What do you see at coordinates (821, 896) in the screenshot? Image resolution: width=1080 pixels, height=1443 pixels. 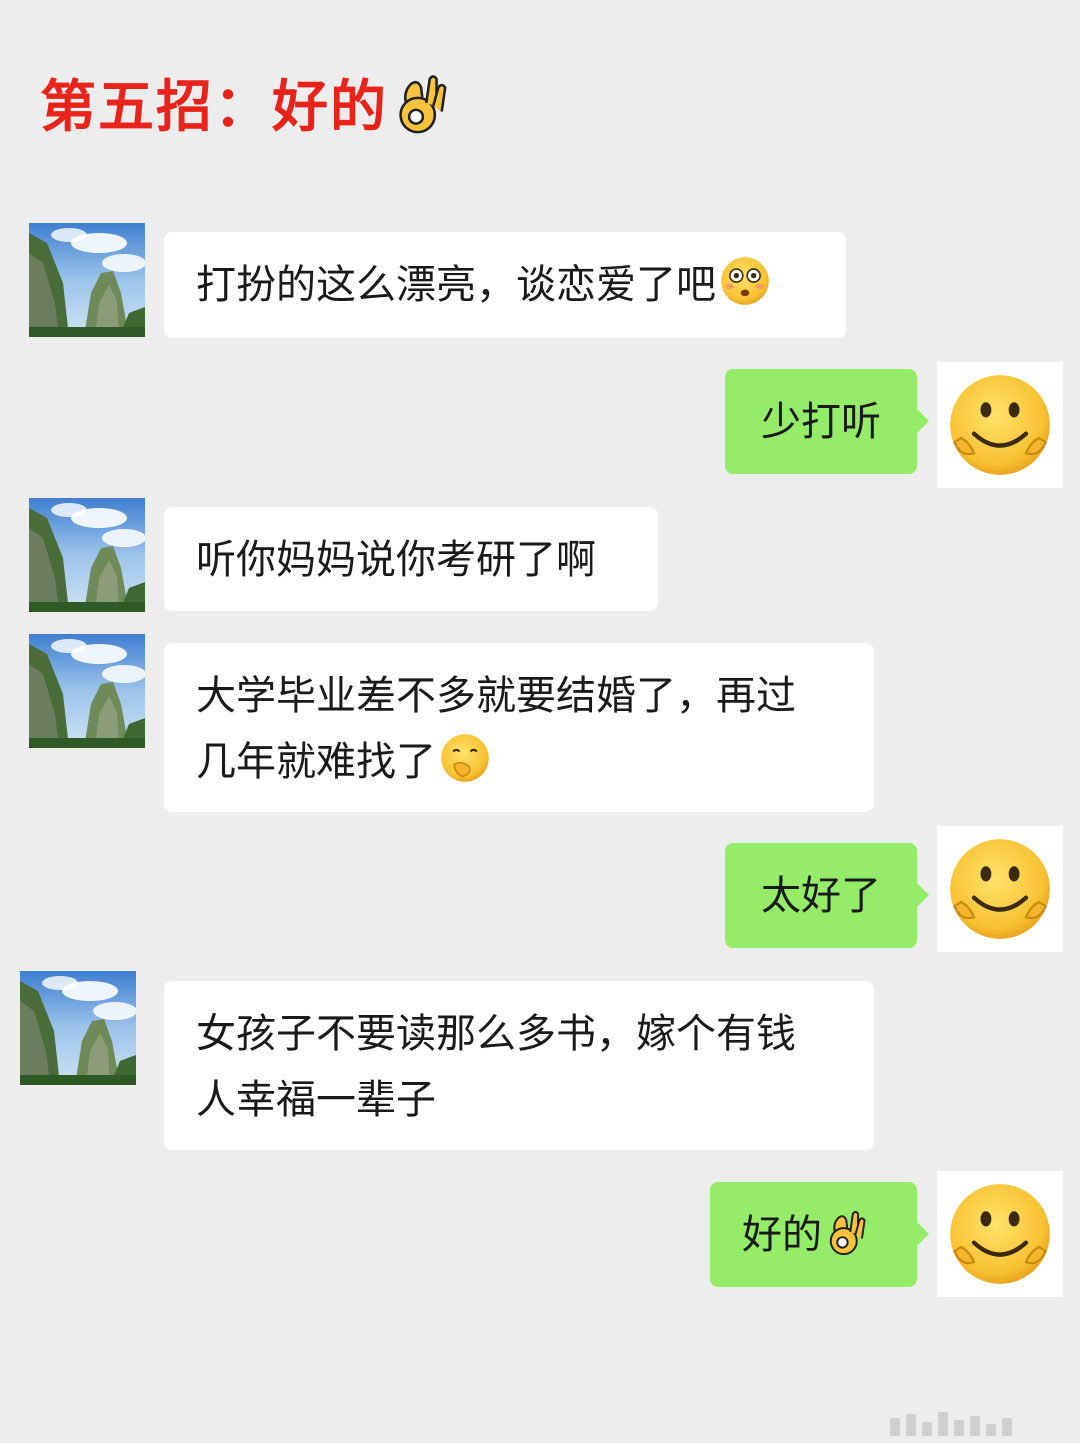 I see `message-text: 太好了` at bounding box center [821, 896].